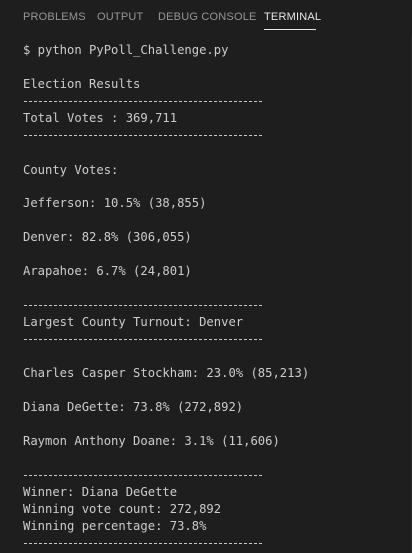  What do you see at coordinates (100, 492) in the screenshot?
I see `winner-line: Winner: Diana DeGette` at bounding box center [100, 492].